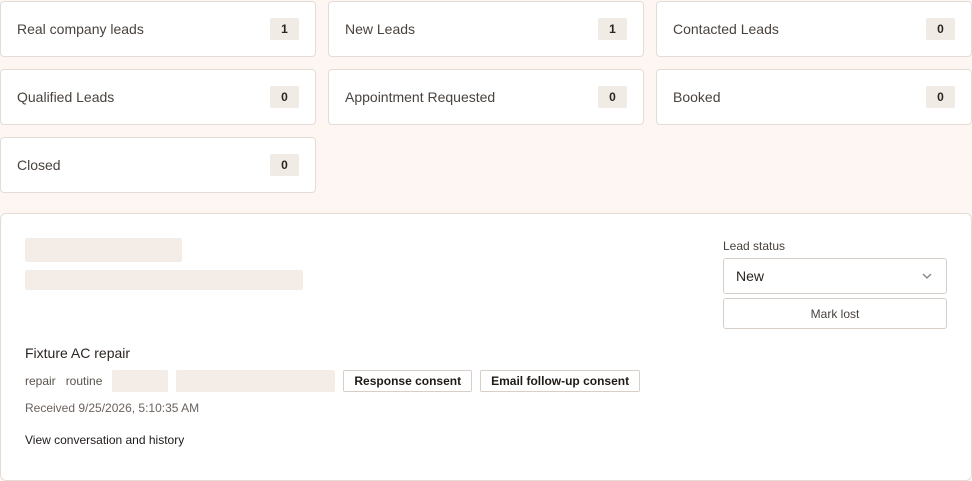 The image size is (972, 481). Describe the element at coordinates (697, 97) in the screenshot. I see `stat-label: Booked` at that location.